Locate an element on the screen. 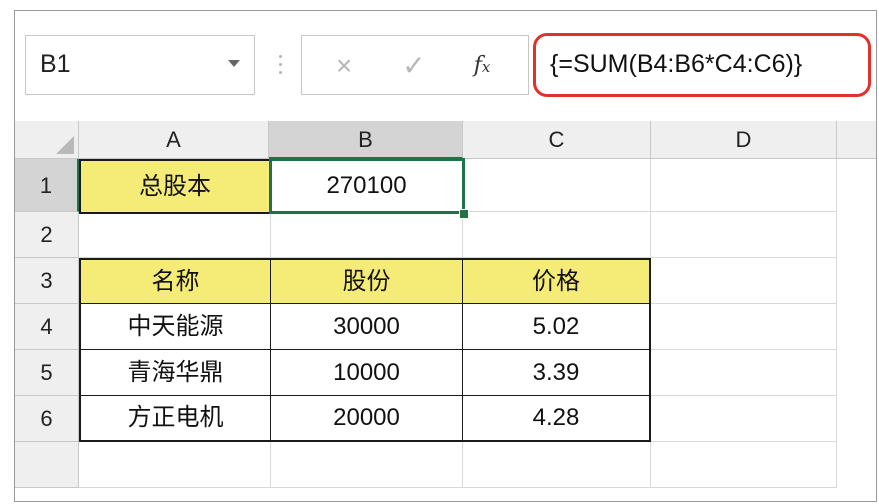 This screenshot has height=504, width=879. column-header-d: D is located at coordinates (744, 140).